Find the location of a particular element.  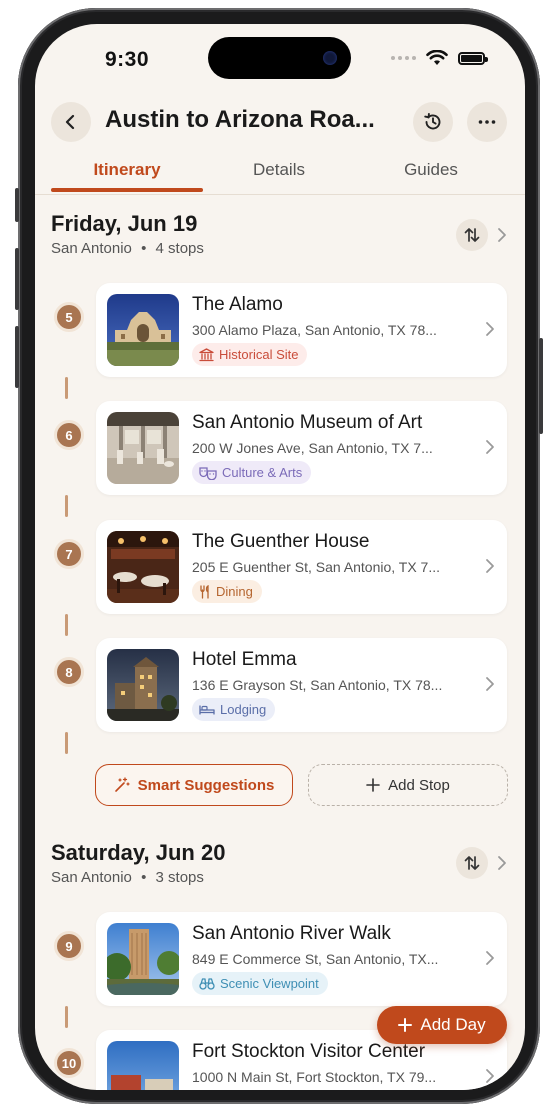

add-stop-label: Add Stop is located at coordinates (419, 785).